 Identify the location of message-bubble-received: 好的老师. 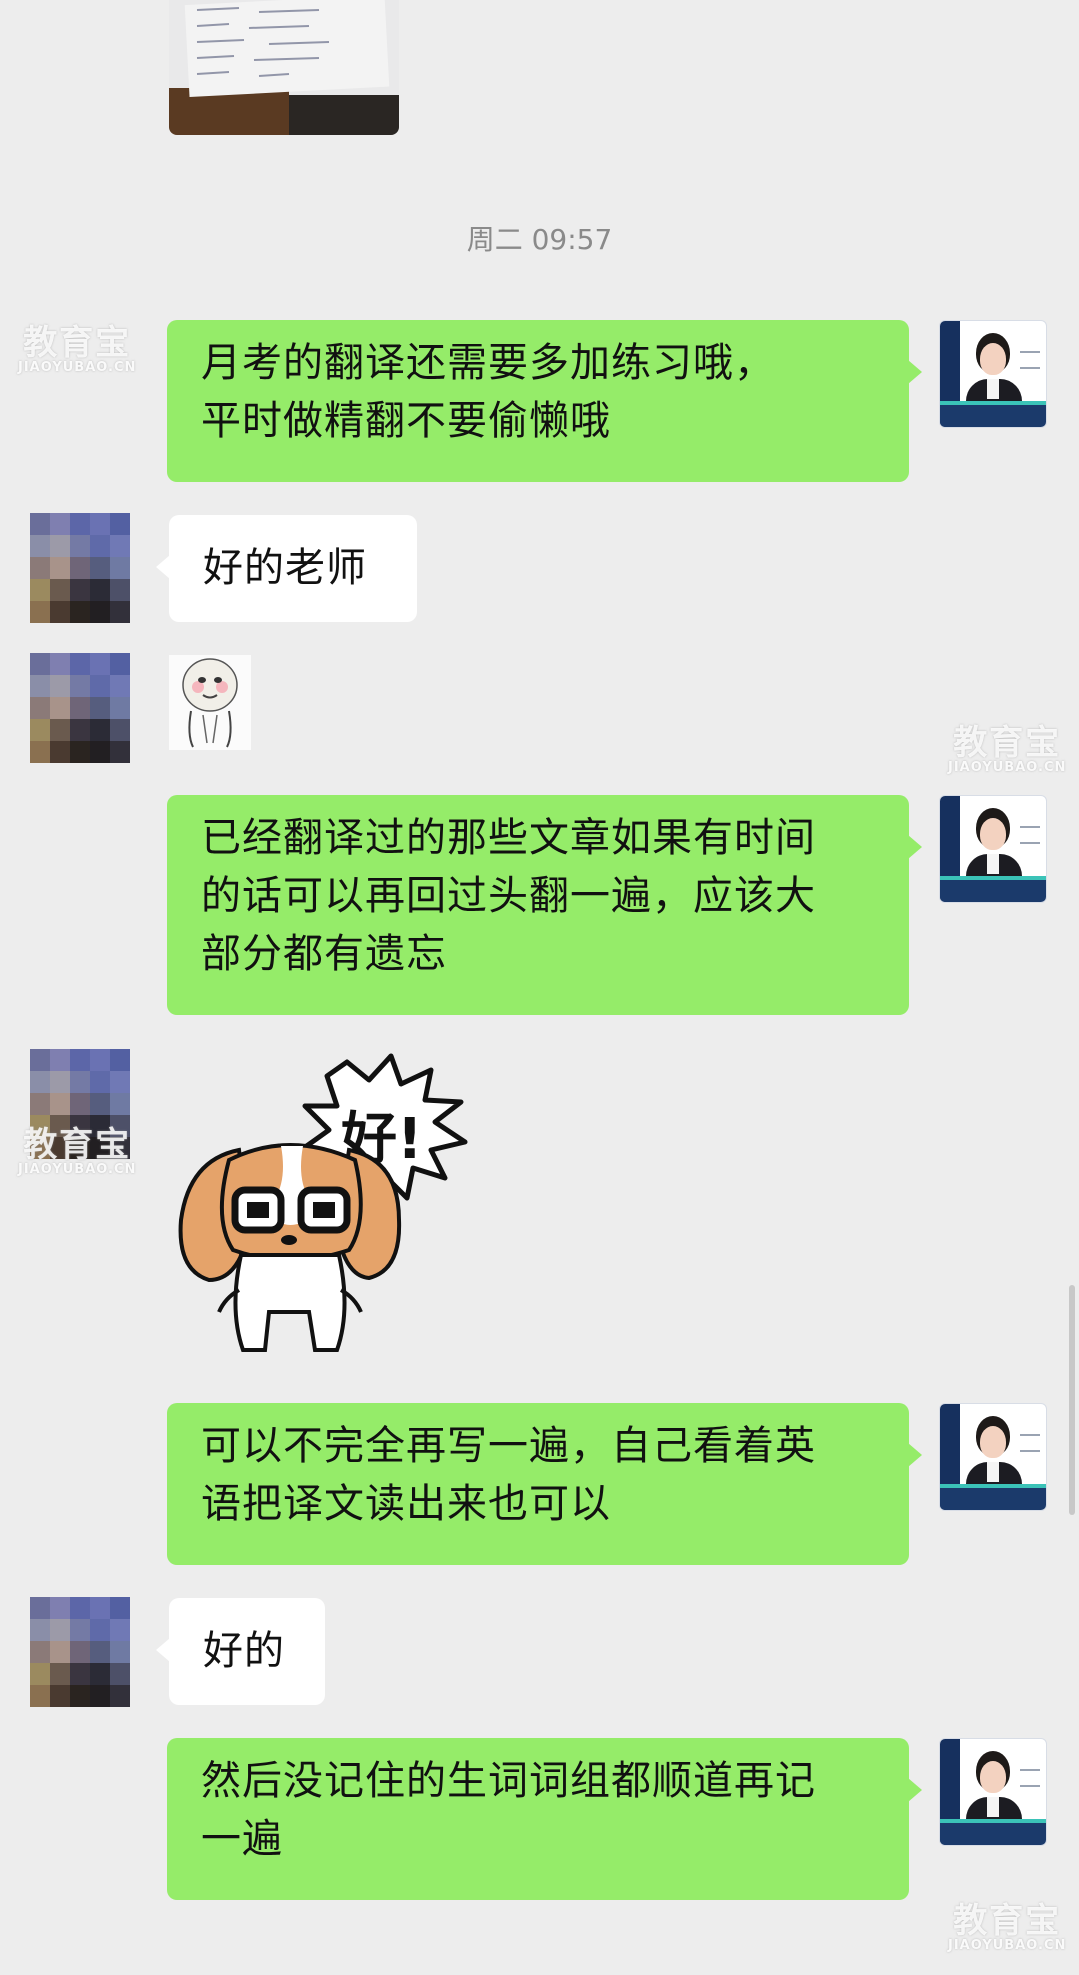
(286, 568).